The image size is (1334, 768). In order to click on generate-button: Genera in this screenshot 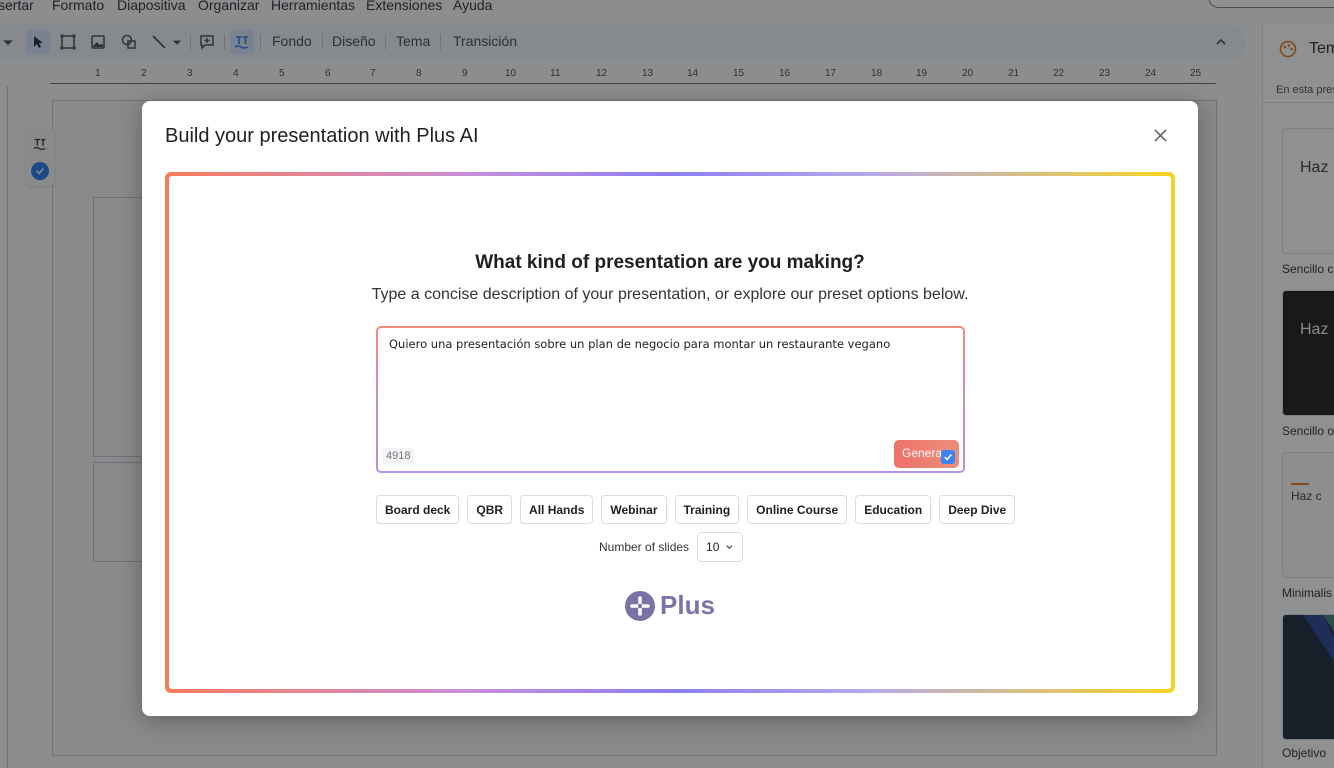, I will do `click(926, 454)`.